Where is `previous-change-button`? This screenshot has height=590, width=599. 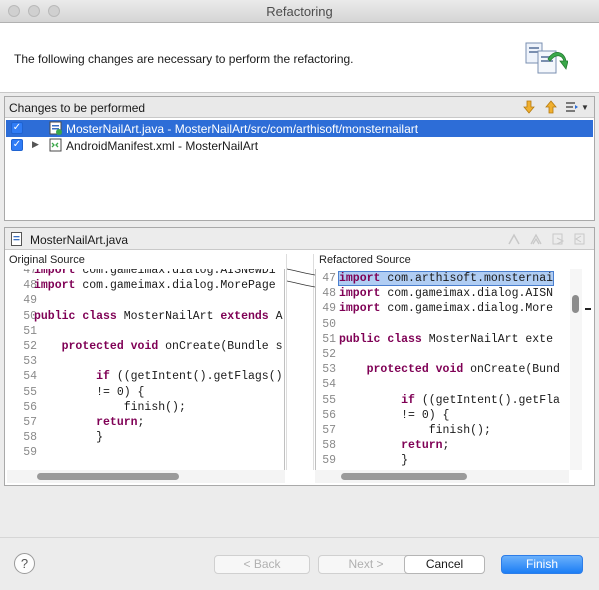 previous-change-button is located at coordinates (551, 107).